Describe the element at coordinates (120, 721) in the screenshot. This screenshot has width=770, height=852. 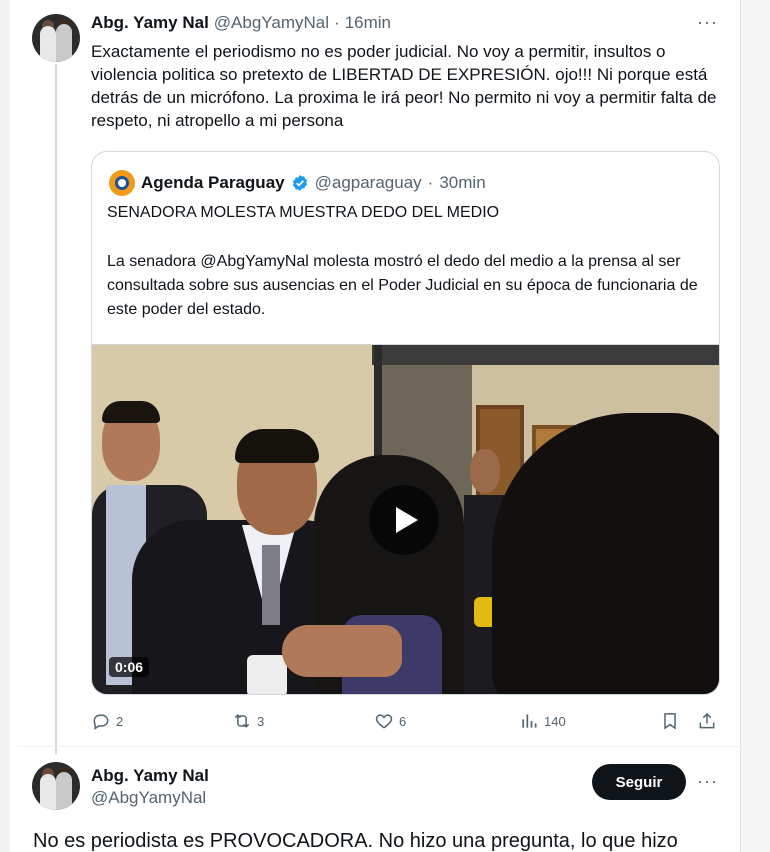
I see `reply-count: 2` at that location.